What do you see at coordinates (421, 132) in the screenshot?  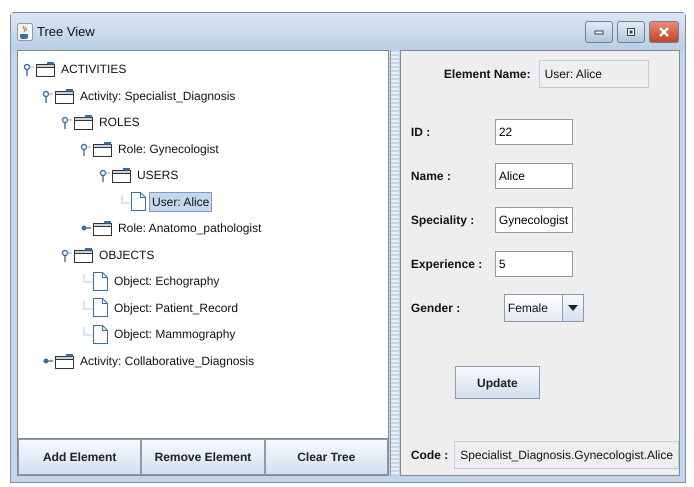 I see `field-label: ID :` at bounding box center [421, 132].